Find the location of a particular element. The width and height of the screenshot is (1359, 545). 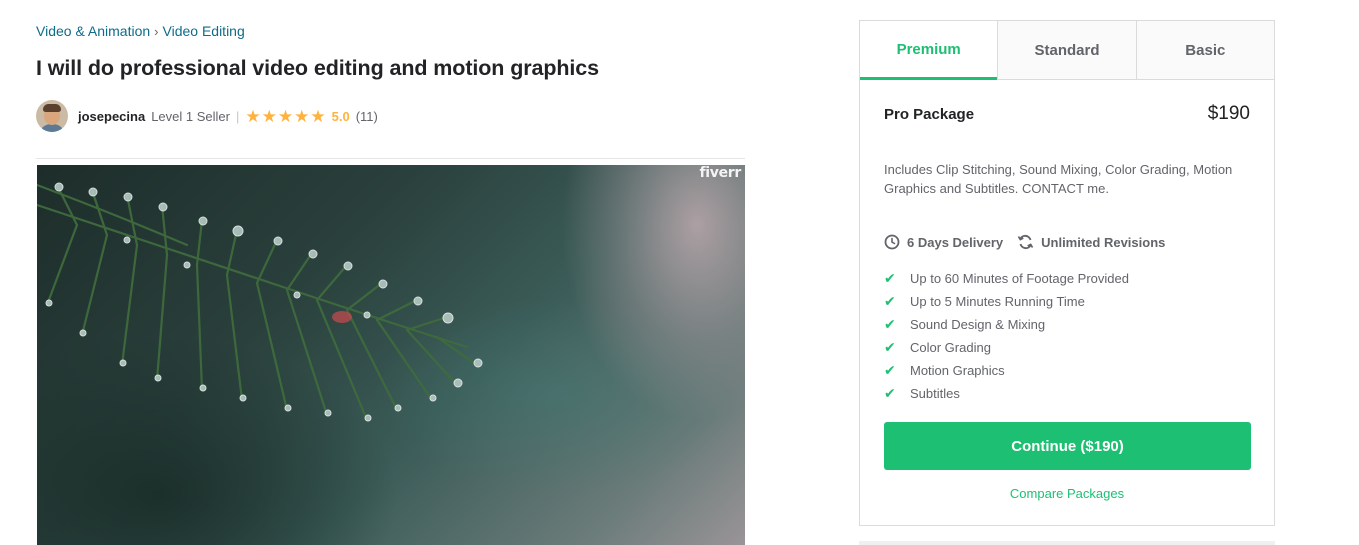

revisions: Unlimited Revisions is located at coordinates (1091, 242).